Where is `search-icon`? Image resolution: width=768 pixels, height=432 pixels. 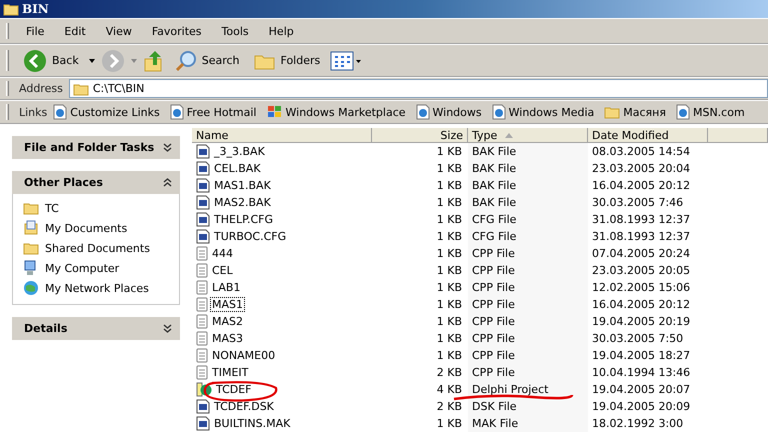 search-icon is located at coordinates (185, 61).